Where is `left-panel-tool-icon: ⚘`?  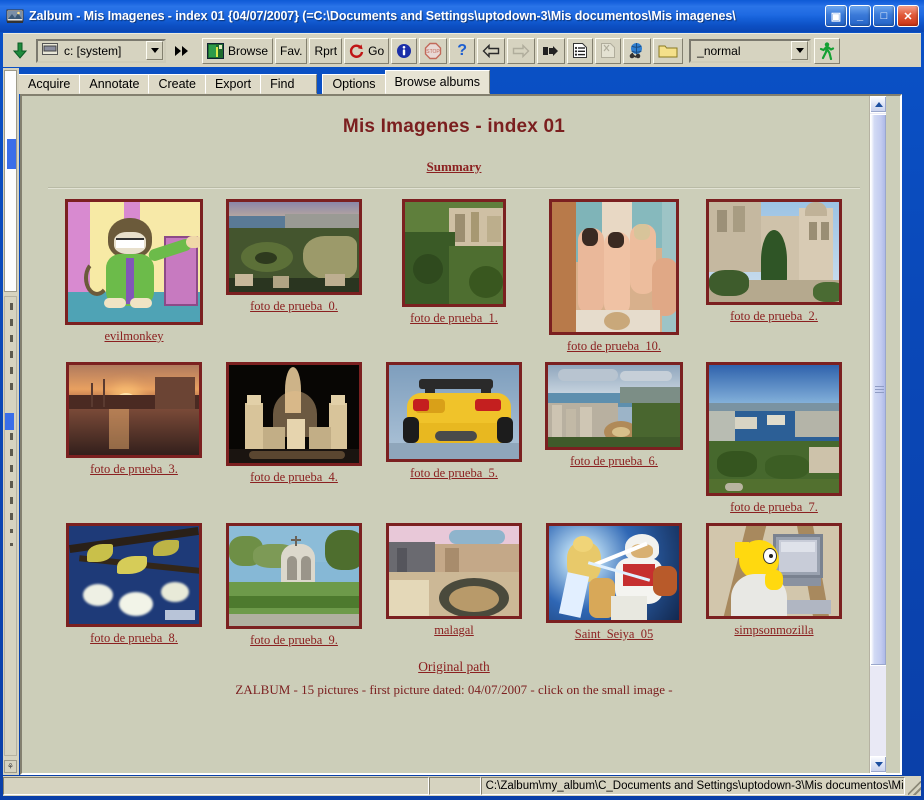 left-panel-tool-icon: ⚘ is located at coordinates (10, 766).